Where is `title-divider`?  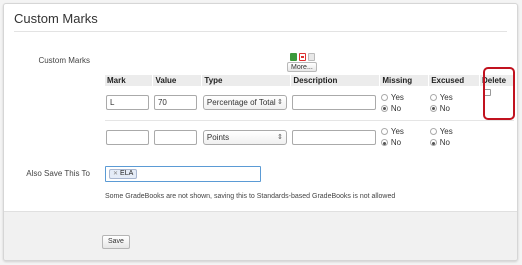 title-divider is located at coordinates (260, 31).